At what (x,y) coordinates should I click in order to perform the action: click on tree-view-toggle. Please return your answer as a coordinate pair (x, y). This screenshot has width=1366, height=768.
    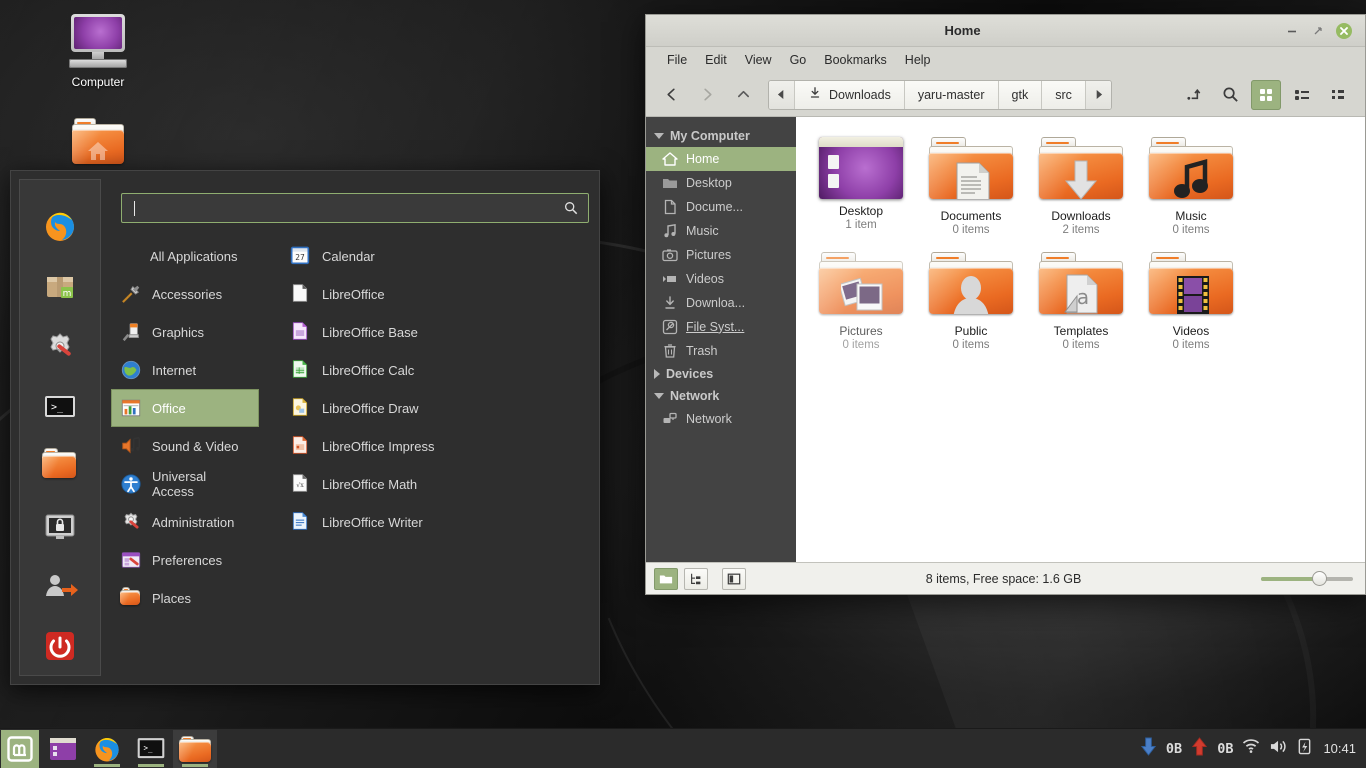
    Looking at the image, I should click on (696, 578).